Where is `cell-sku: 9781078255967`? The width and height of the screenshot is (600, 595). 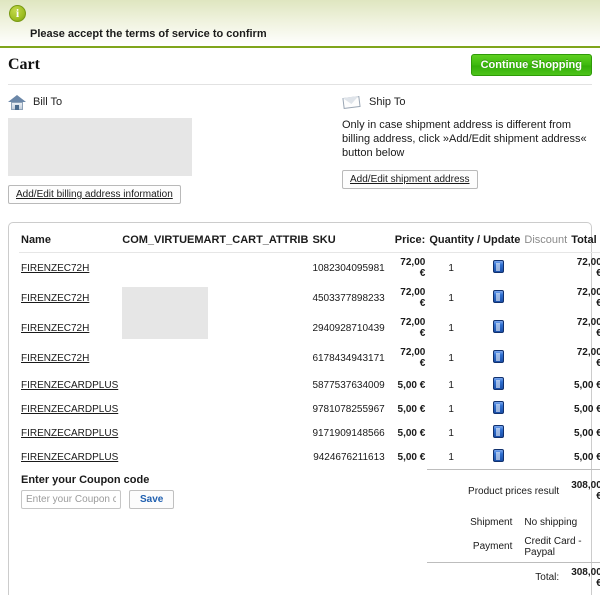
cell-sku: 9781078255967 is located at coordinates (348, 409).